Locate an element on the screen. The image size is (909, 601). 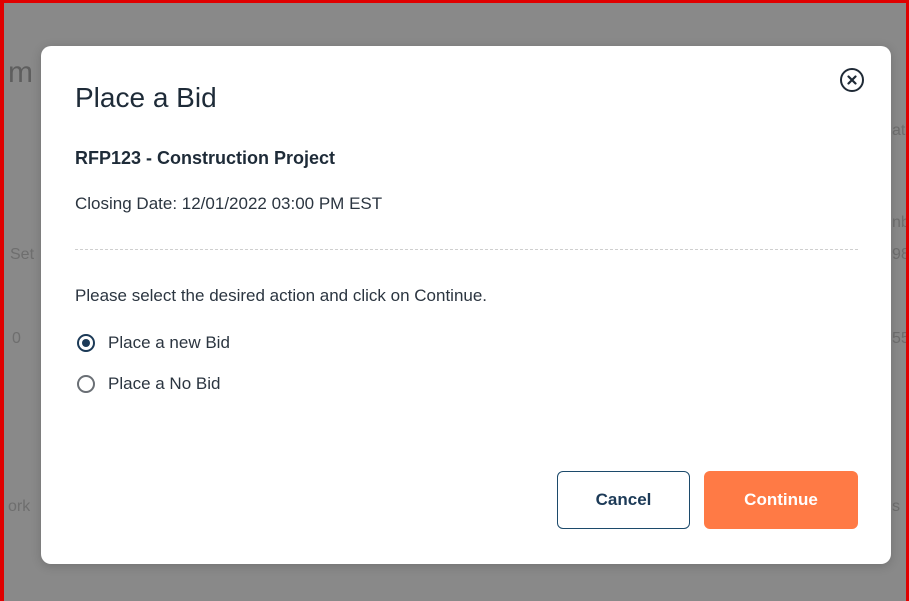
option-place-no-bid: Place a No Bid is located at coordinates (148, 384).